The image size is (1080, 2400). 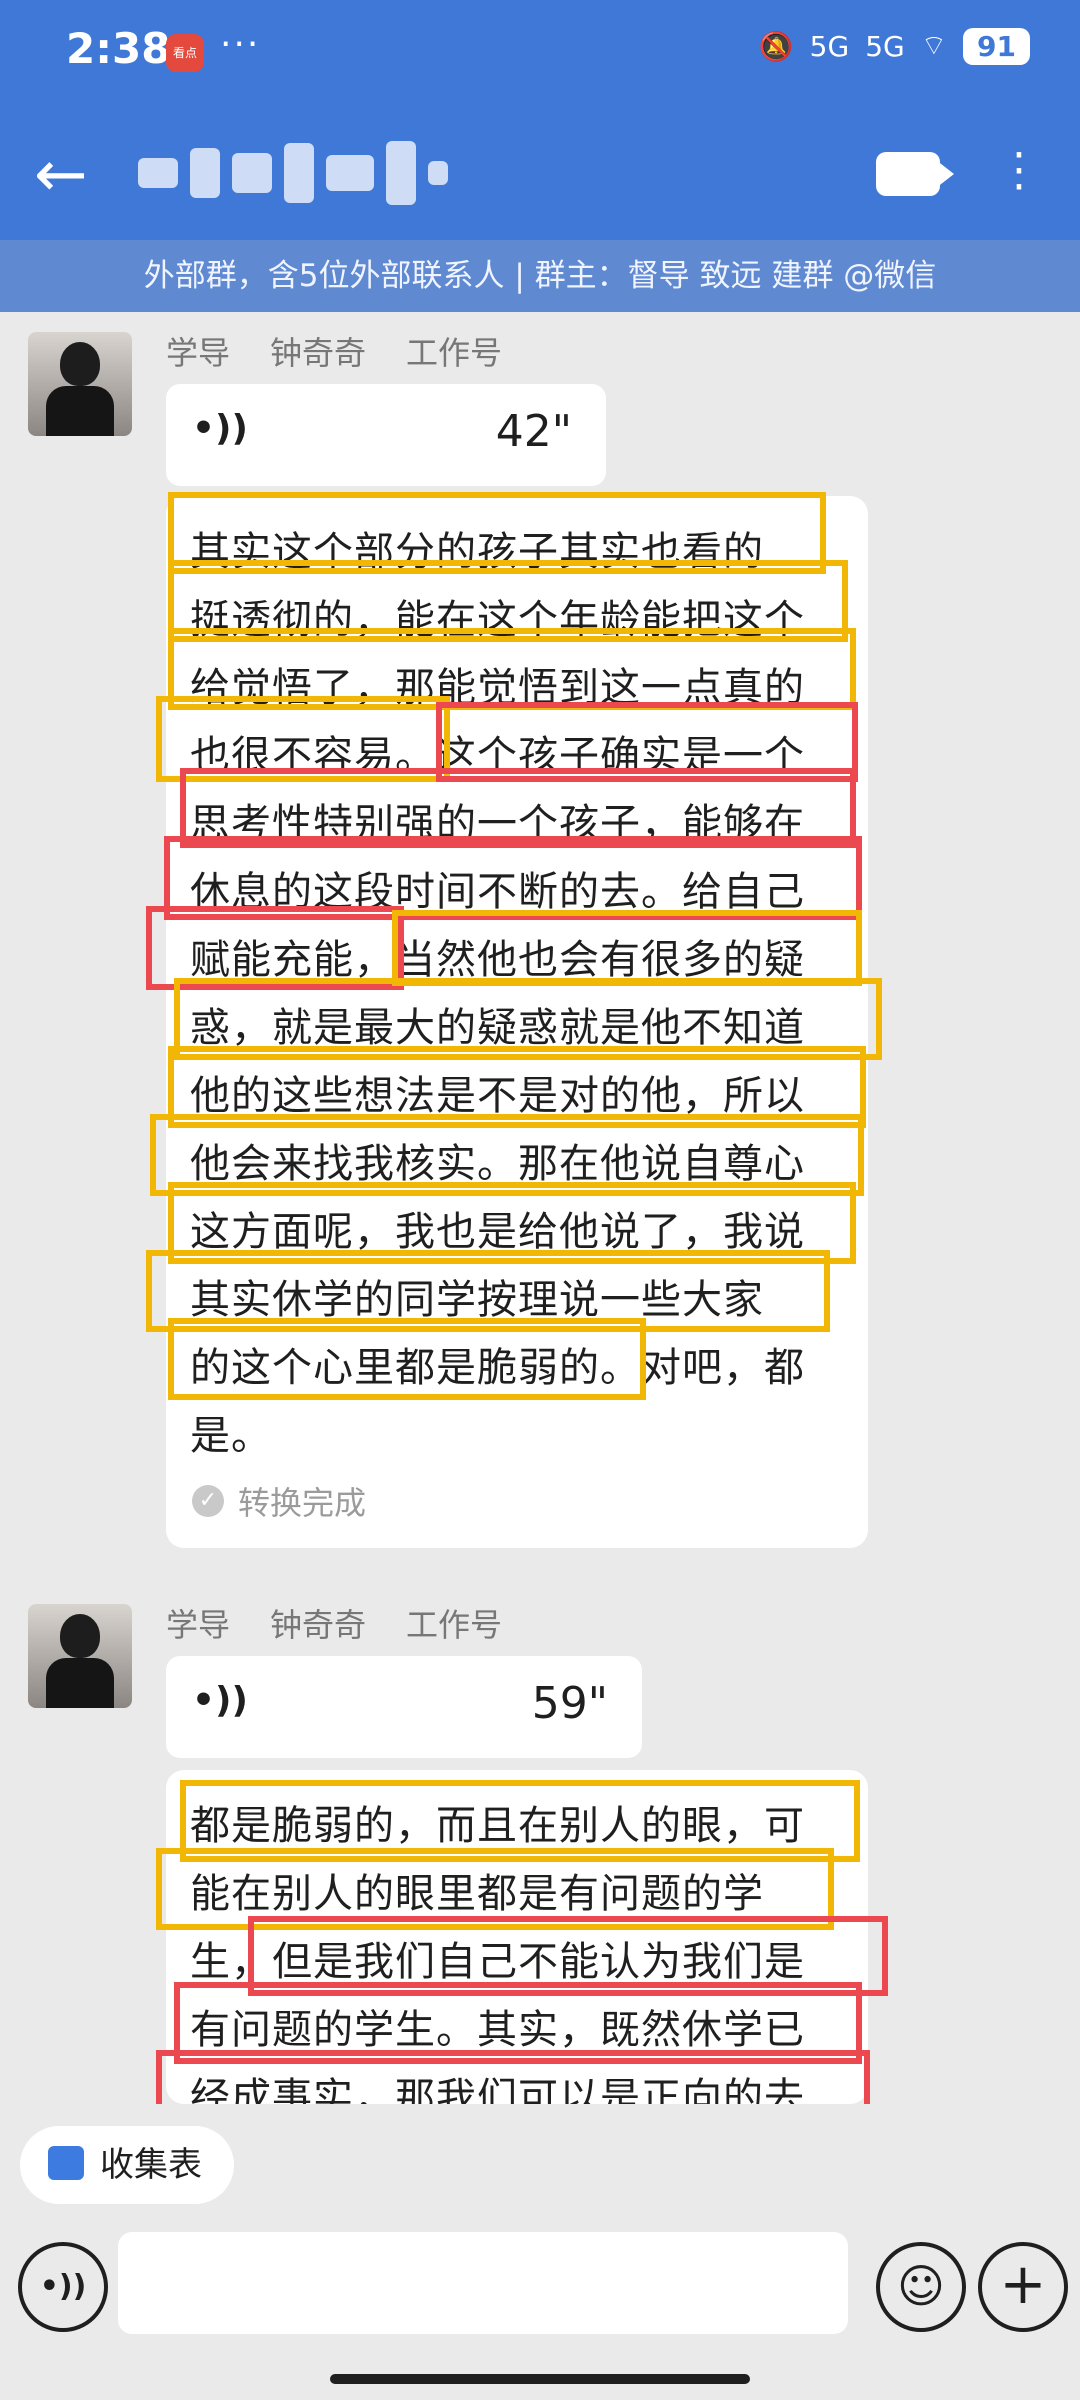 What do you see at coordinates (231, 1436) in the screenshot?
I see `text-line: 是。` at bounding box center [231, 1436].